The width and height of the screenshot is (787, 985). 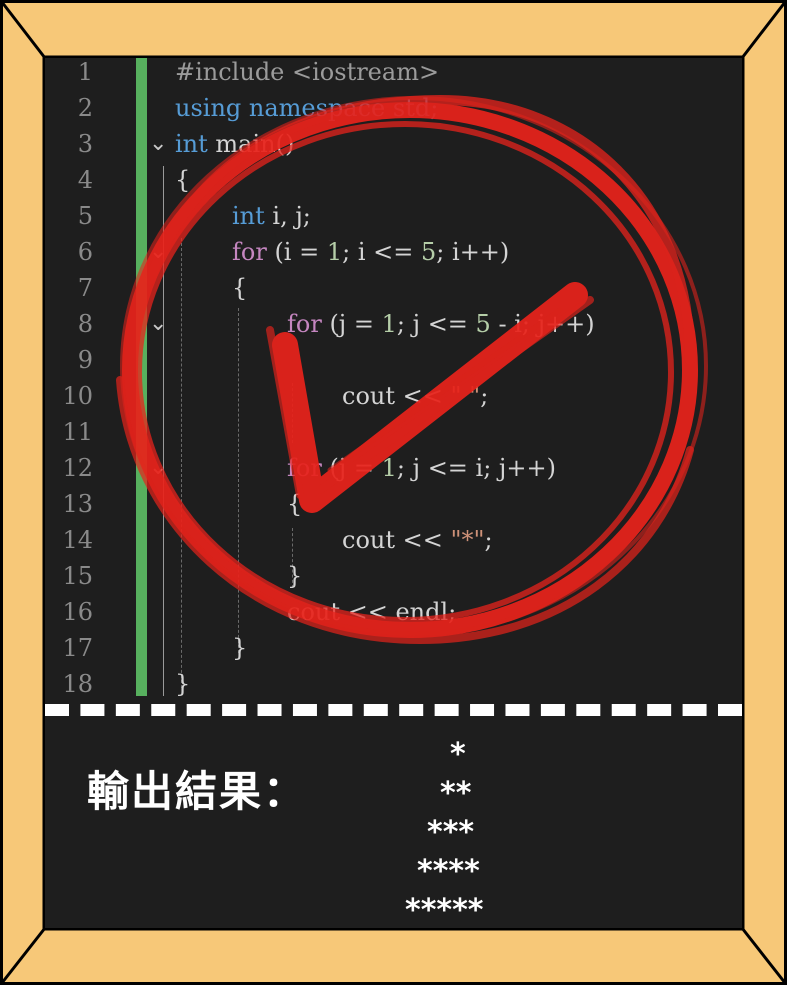 I want to click on line-number: 12, so click(x=77, y=468).